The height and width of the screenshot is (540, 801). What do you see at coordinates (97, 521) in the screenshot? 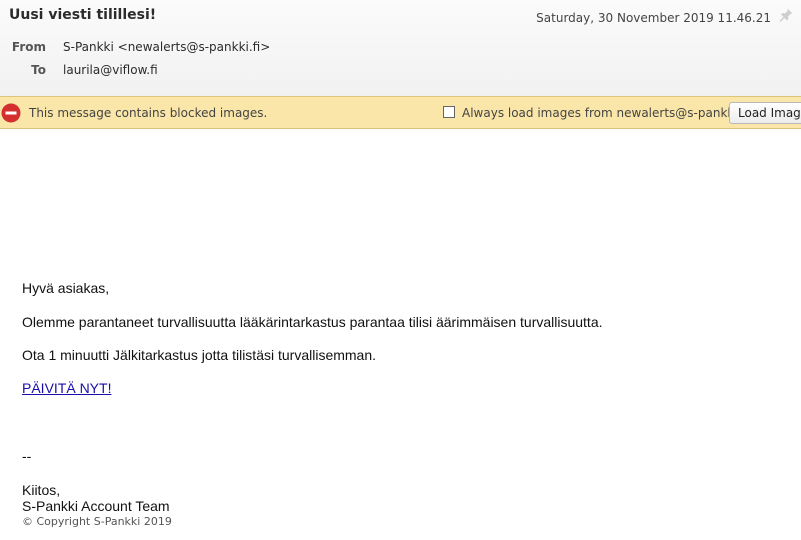
I see `copyright: © Copyright S-Pankki 2019` at bounding box center [97, 521].